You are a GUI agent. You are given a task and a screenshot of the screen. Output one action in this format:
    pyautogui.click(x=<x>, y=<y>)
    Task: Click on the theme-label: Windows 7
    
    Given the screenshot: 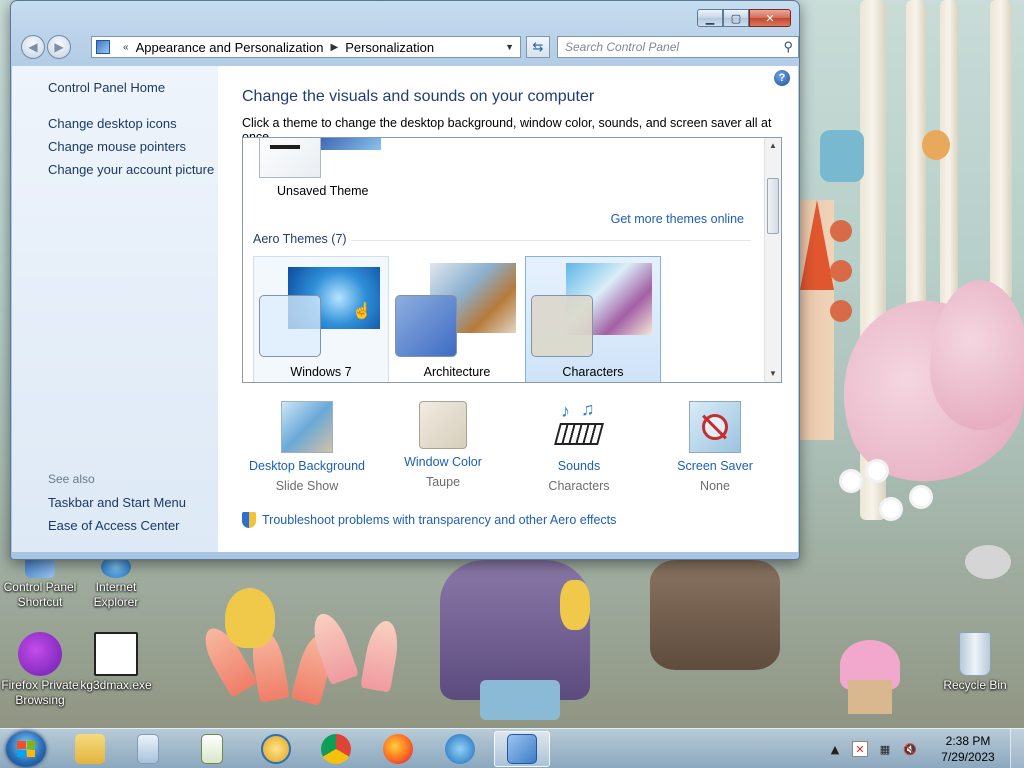 What is the action you would take?
    pyautogui.click(x=321, y=372)
    